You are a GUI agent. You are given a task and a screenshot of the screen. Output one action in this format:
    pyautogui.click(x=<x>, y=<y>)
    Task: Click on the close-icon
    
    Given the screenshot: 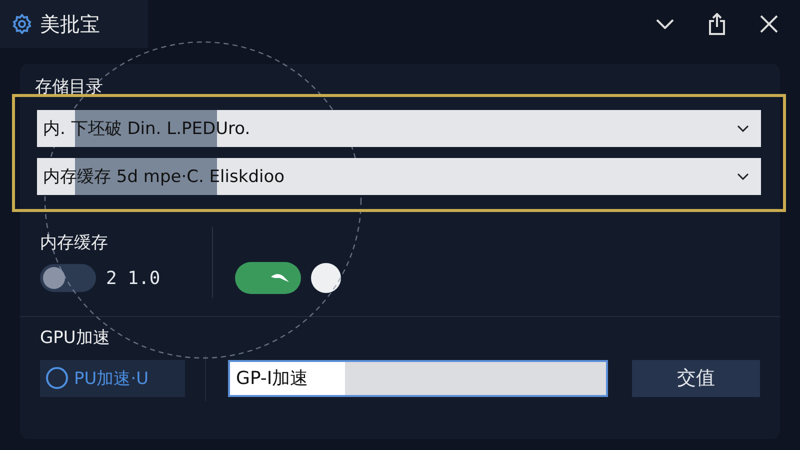 What is the action you would take?
    pyautogui.click(x=769, y=24)
    